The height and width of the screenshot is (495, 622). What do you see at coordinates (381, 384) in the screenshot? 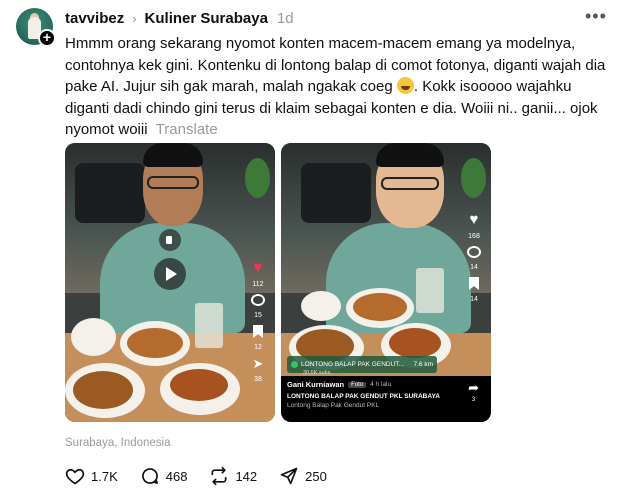
I see `caption-time: 4 h lalu` at bounding box center [381, 384].